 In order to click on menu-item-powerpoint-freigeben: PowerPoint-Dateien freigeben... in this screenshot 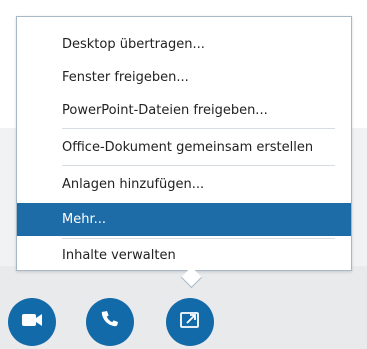, I will do `click(184, 110)`.